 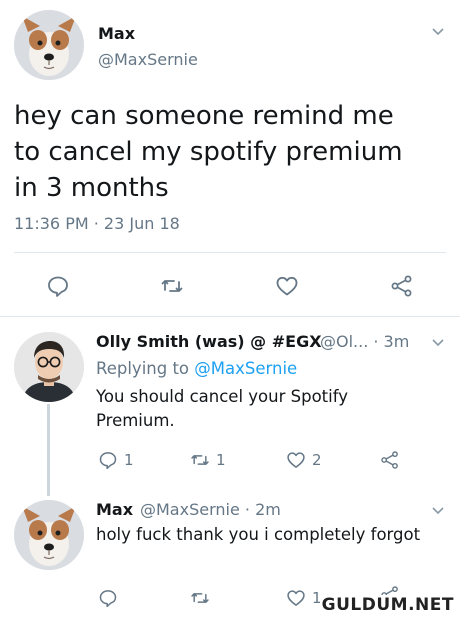 I want to click on tweet-text-line: in 3 months, so click(x=91, y=188).